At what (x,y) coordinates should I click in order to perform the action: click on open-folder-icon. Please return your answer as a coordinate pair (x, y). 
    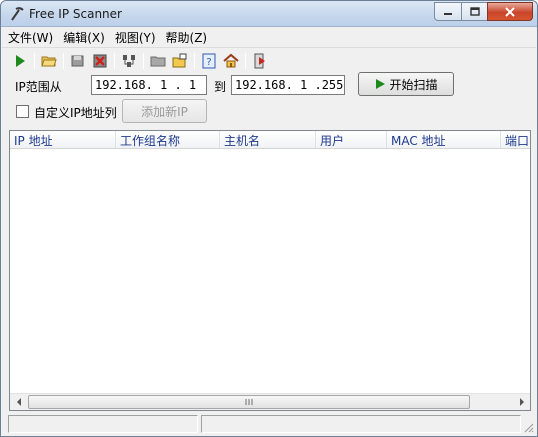
    Looking at the image, I should click on (49, 61).